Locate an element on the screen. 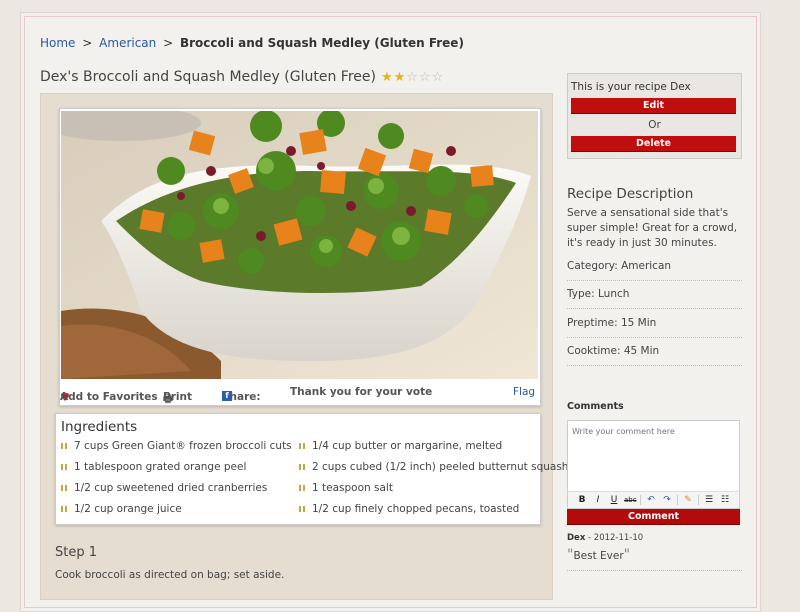 Image resolution: width=800 pixels, height=612 pixels. rating-stars: ★★☆☆☆ is located at coordinates (412, 77).